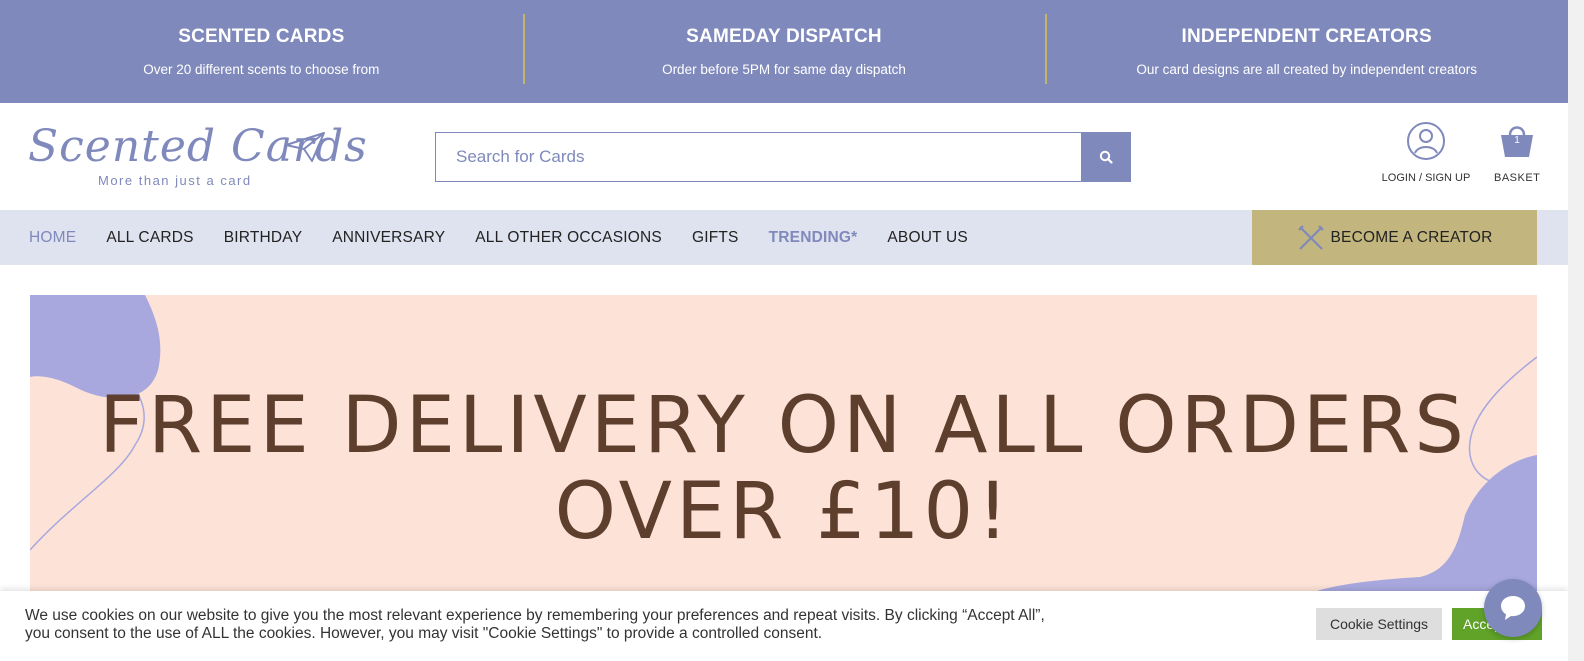  Describe the element at coordinates (261, 69) in the screenshot. I see `usp-text: Over 20 different scents to choose from` at that location.